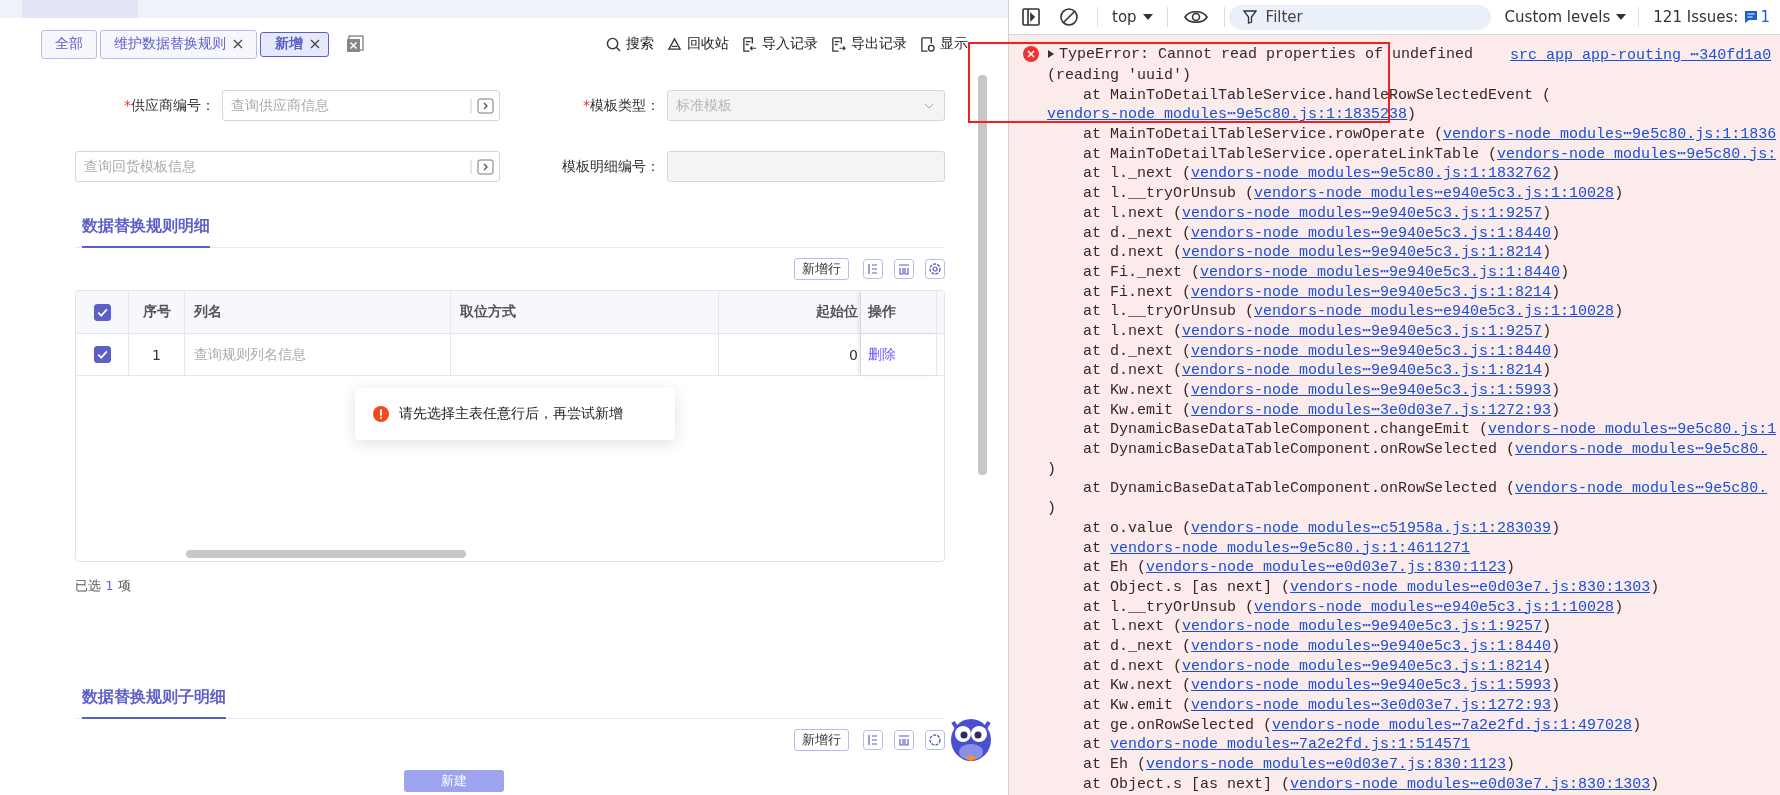  I want to click on field-label: 模板类型：, so click(625, 104).